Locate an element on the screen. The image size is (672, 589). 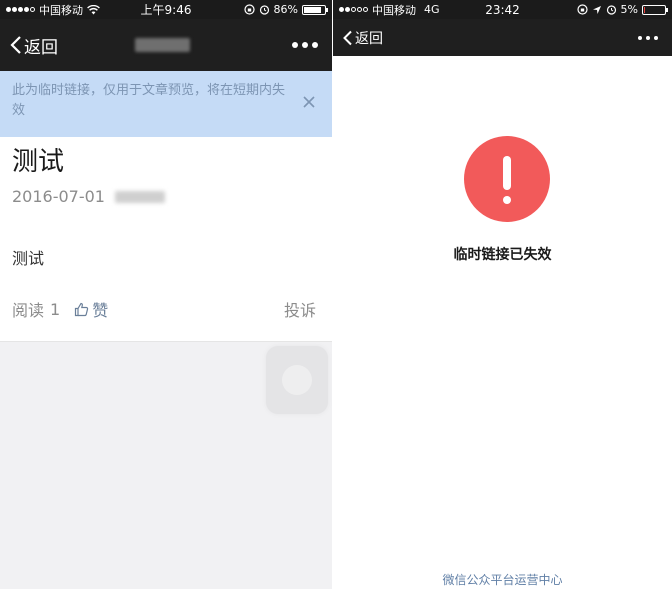
status-bar: 中国移动 上午9:46 86% is located at coordinates (166, 9).